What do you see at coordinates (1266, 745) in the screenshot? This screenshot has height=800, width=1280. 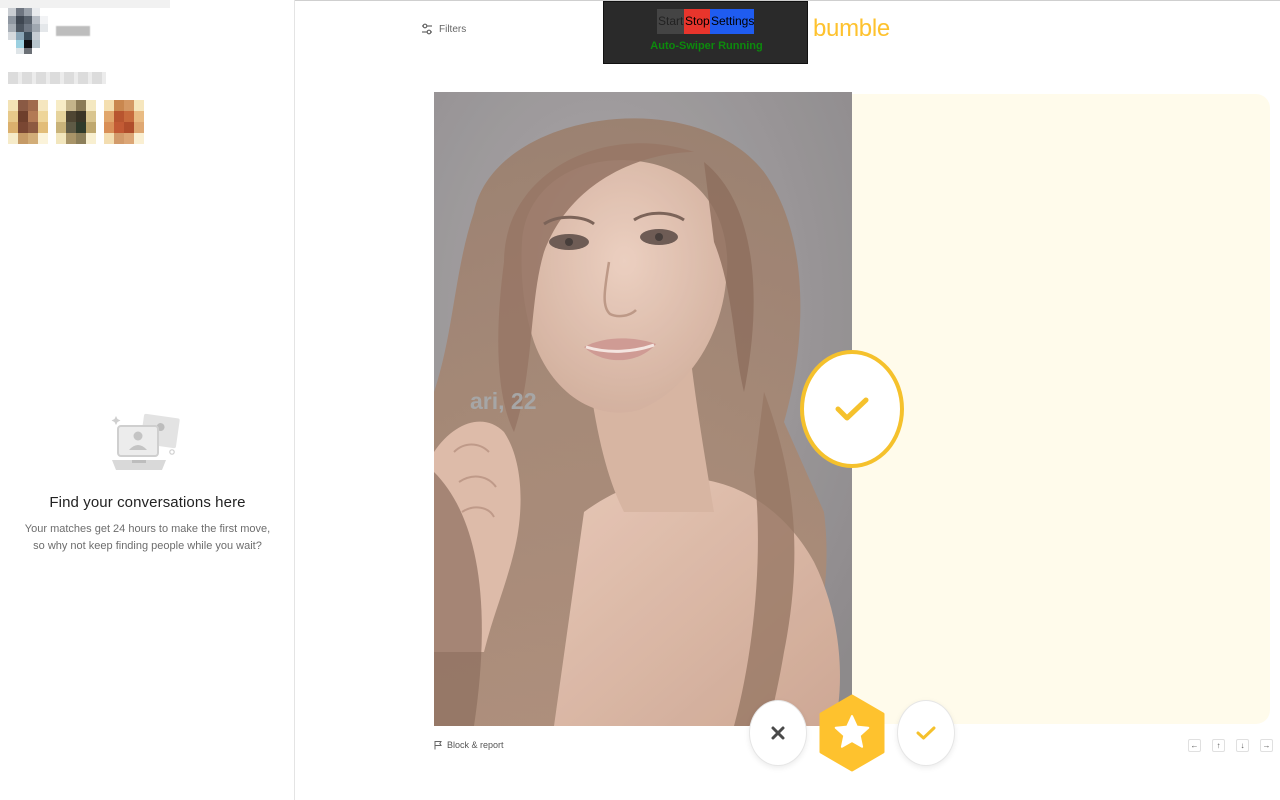 I see `right-arrow-key-icon: →` at bounding box center [1266, 745].